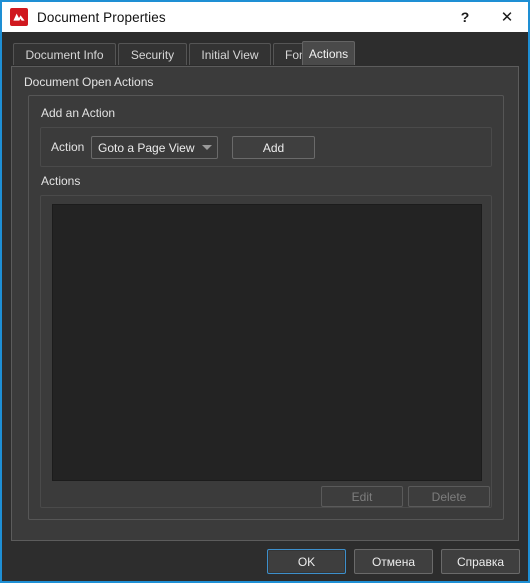 The height and width of the screenshot is (583, 530). What do you see at coordinates (89, 82) in the screenshot?
I see `section-title: Document Open Actions` at bounding box center [89, 82].